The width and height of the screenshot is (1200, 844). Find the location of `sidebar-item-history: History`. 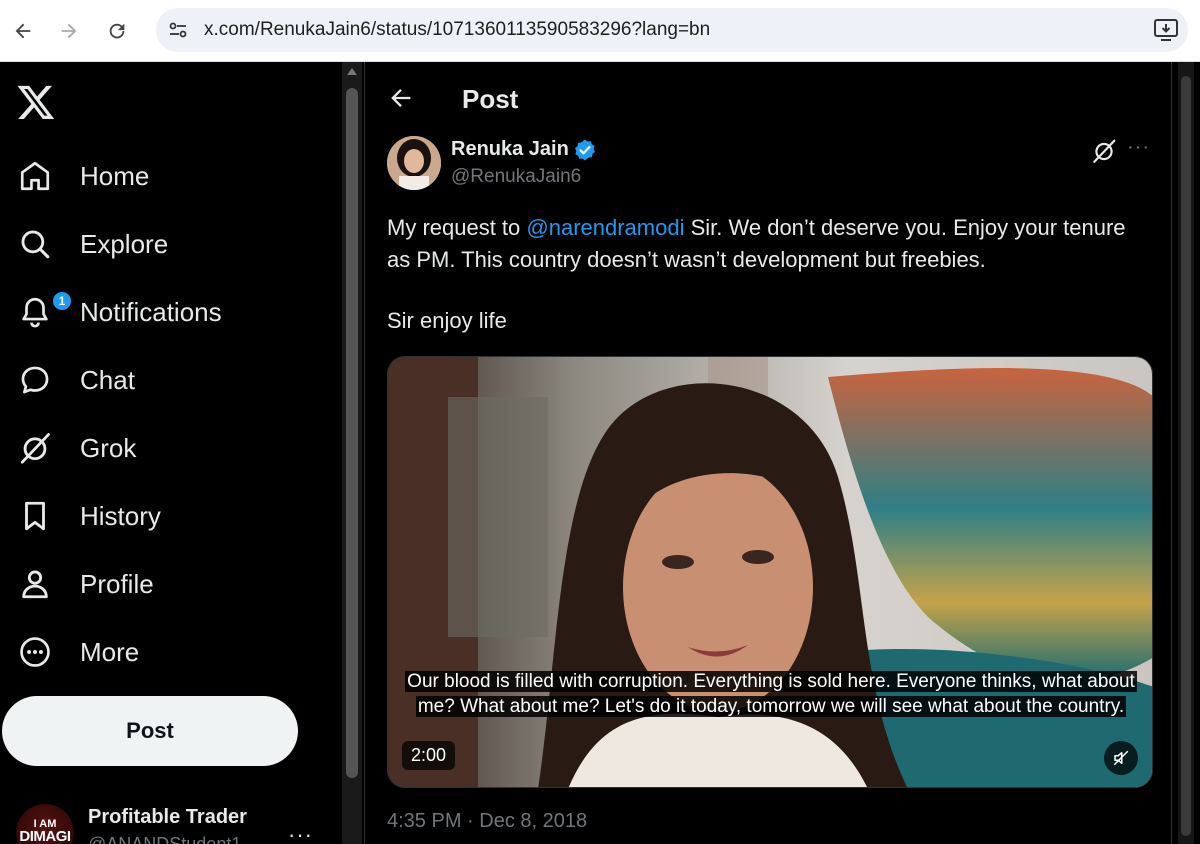

sidebar-item-history: History is located at coordinates (160, 516).